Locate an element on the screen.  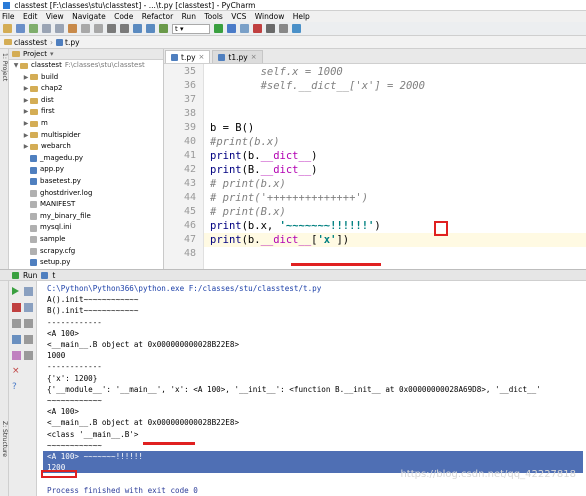
print-icon is located at coordinates (28, 339).